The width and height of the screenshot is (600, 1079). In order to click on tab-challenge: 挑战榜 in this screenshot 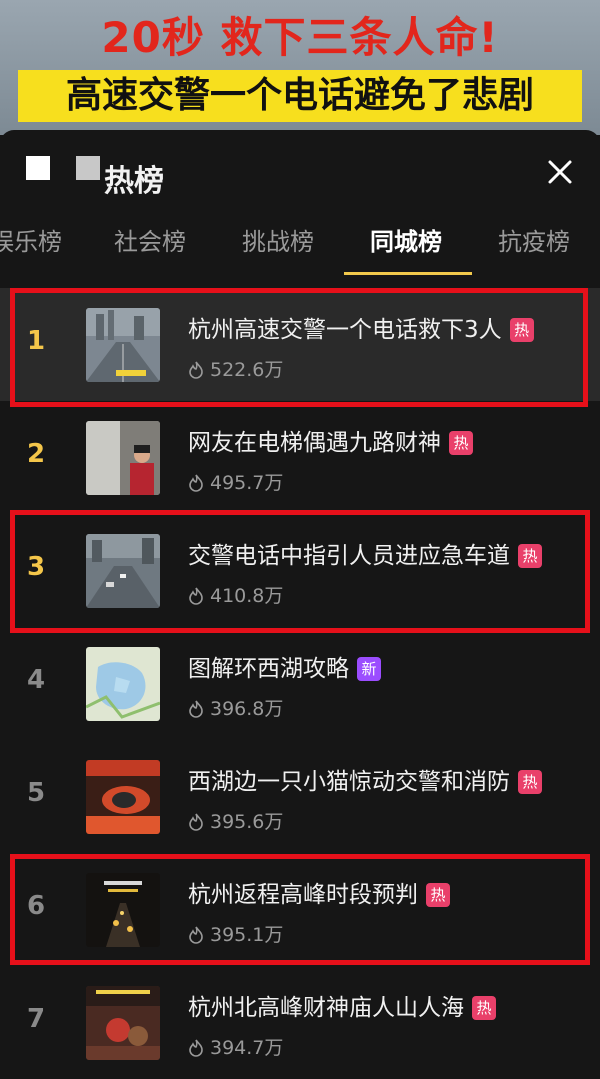, I will do `click(278, 239)`.